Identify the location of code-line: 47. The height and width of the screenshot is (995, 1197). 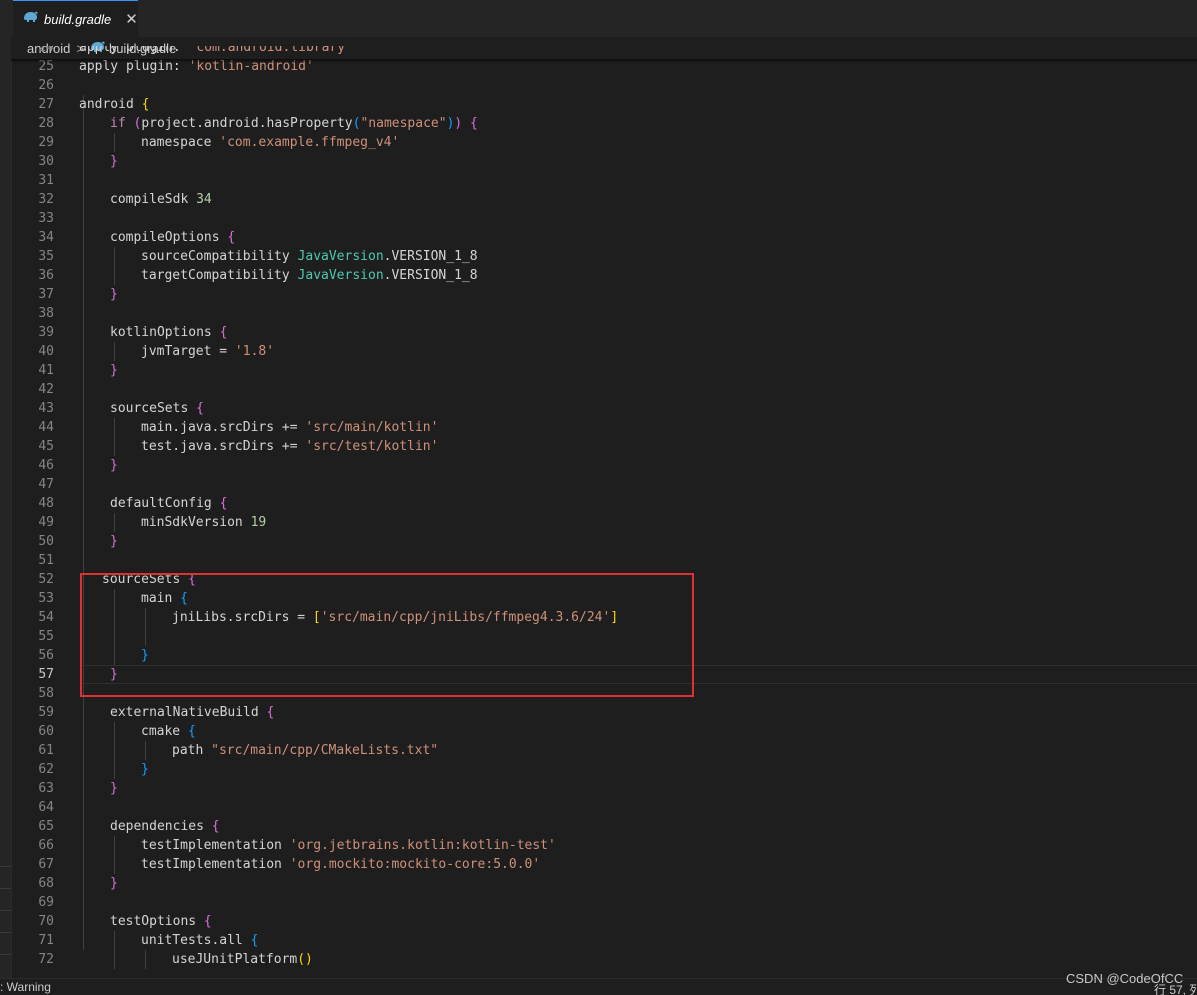
(604, 484).